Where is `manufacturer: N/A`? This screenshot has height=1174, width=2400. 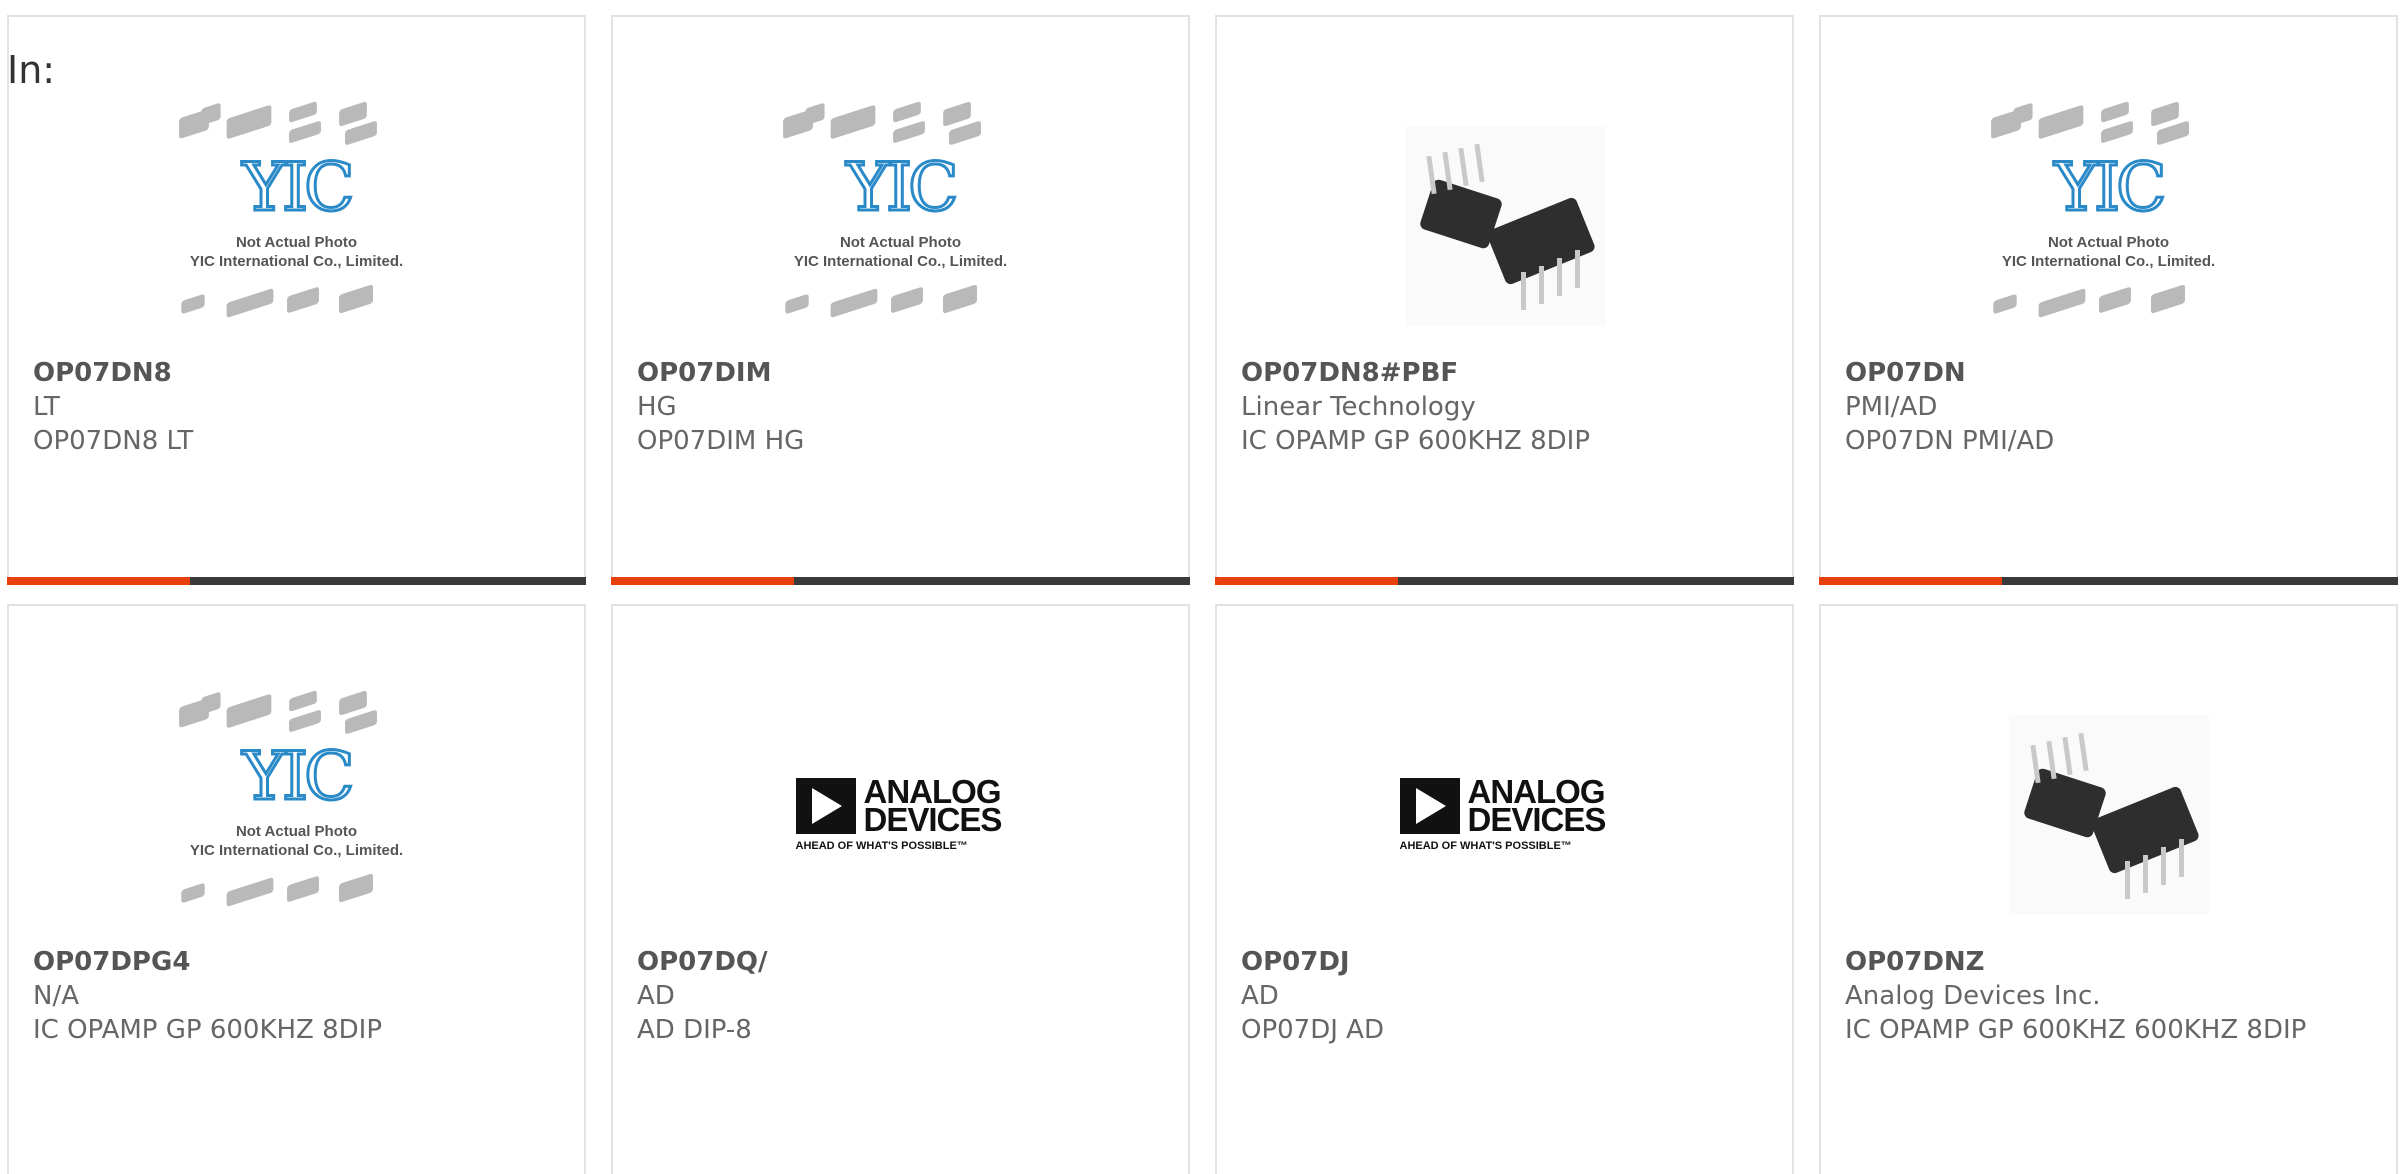
manufacturer: N/A is located at coordinates (56, 996).